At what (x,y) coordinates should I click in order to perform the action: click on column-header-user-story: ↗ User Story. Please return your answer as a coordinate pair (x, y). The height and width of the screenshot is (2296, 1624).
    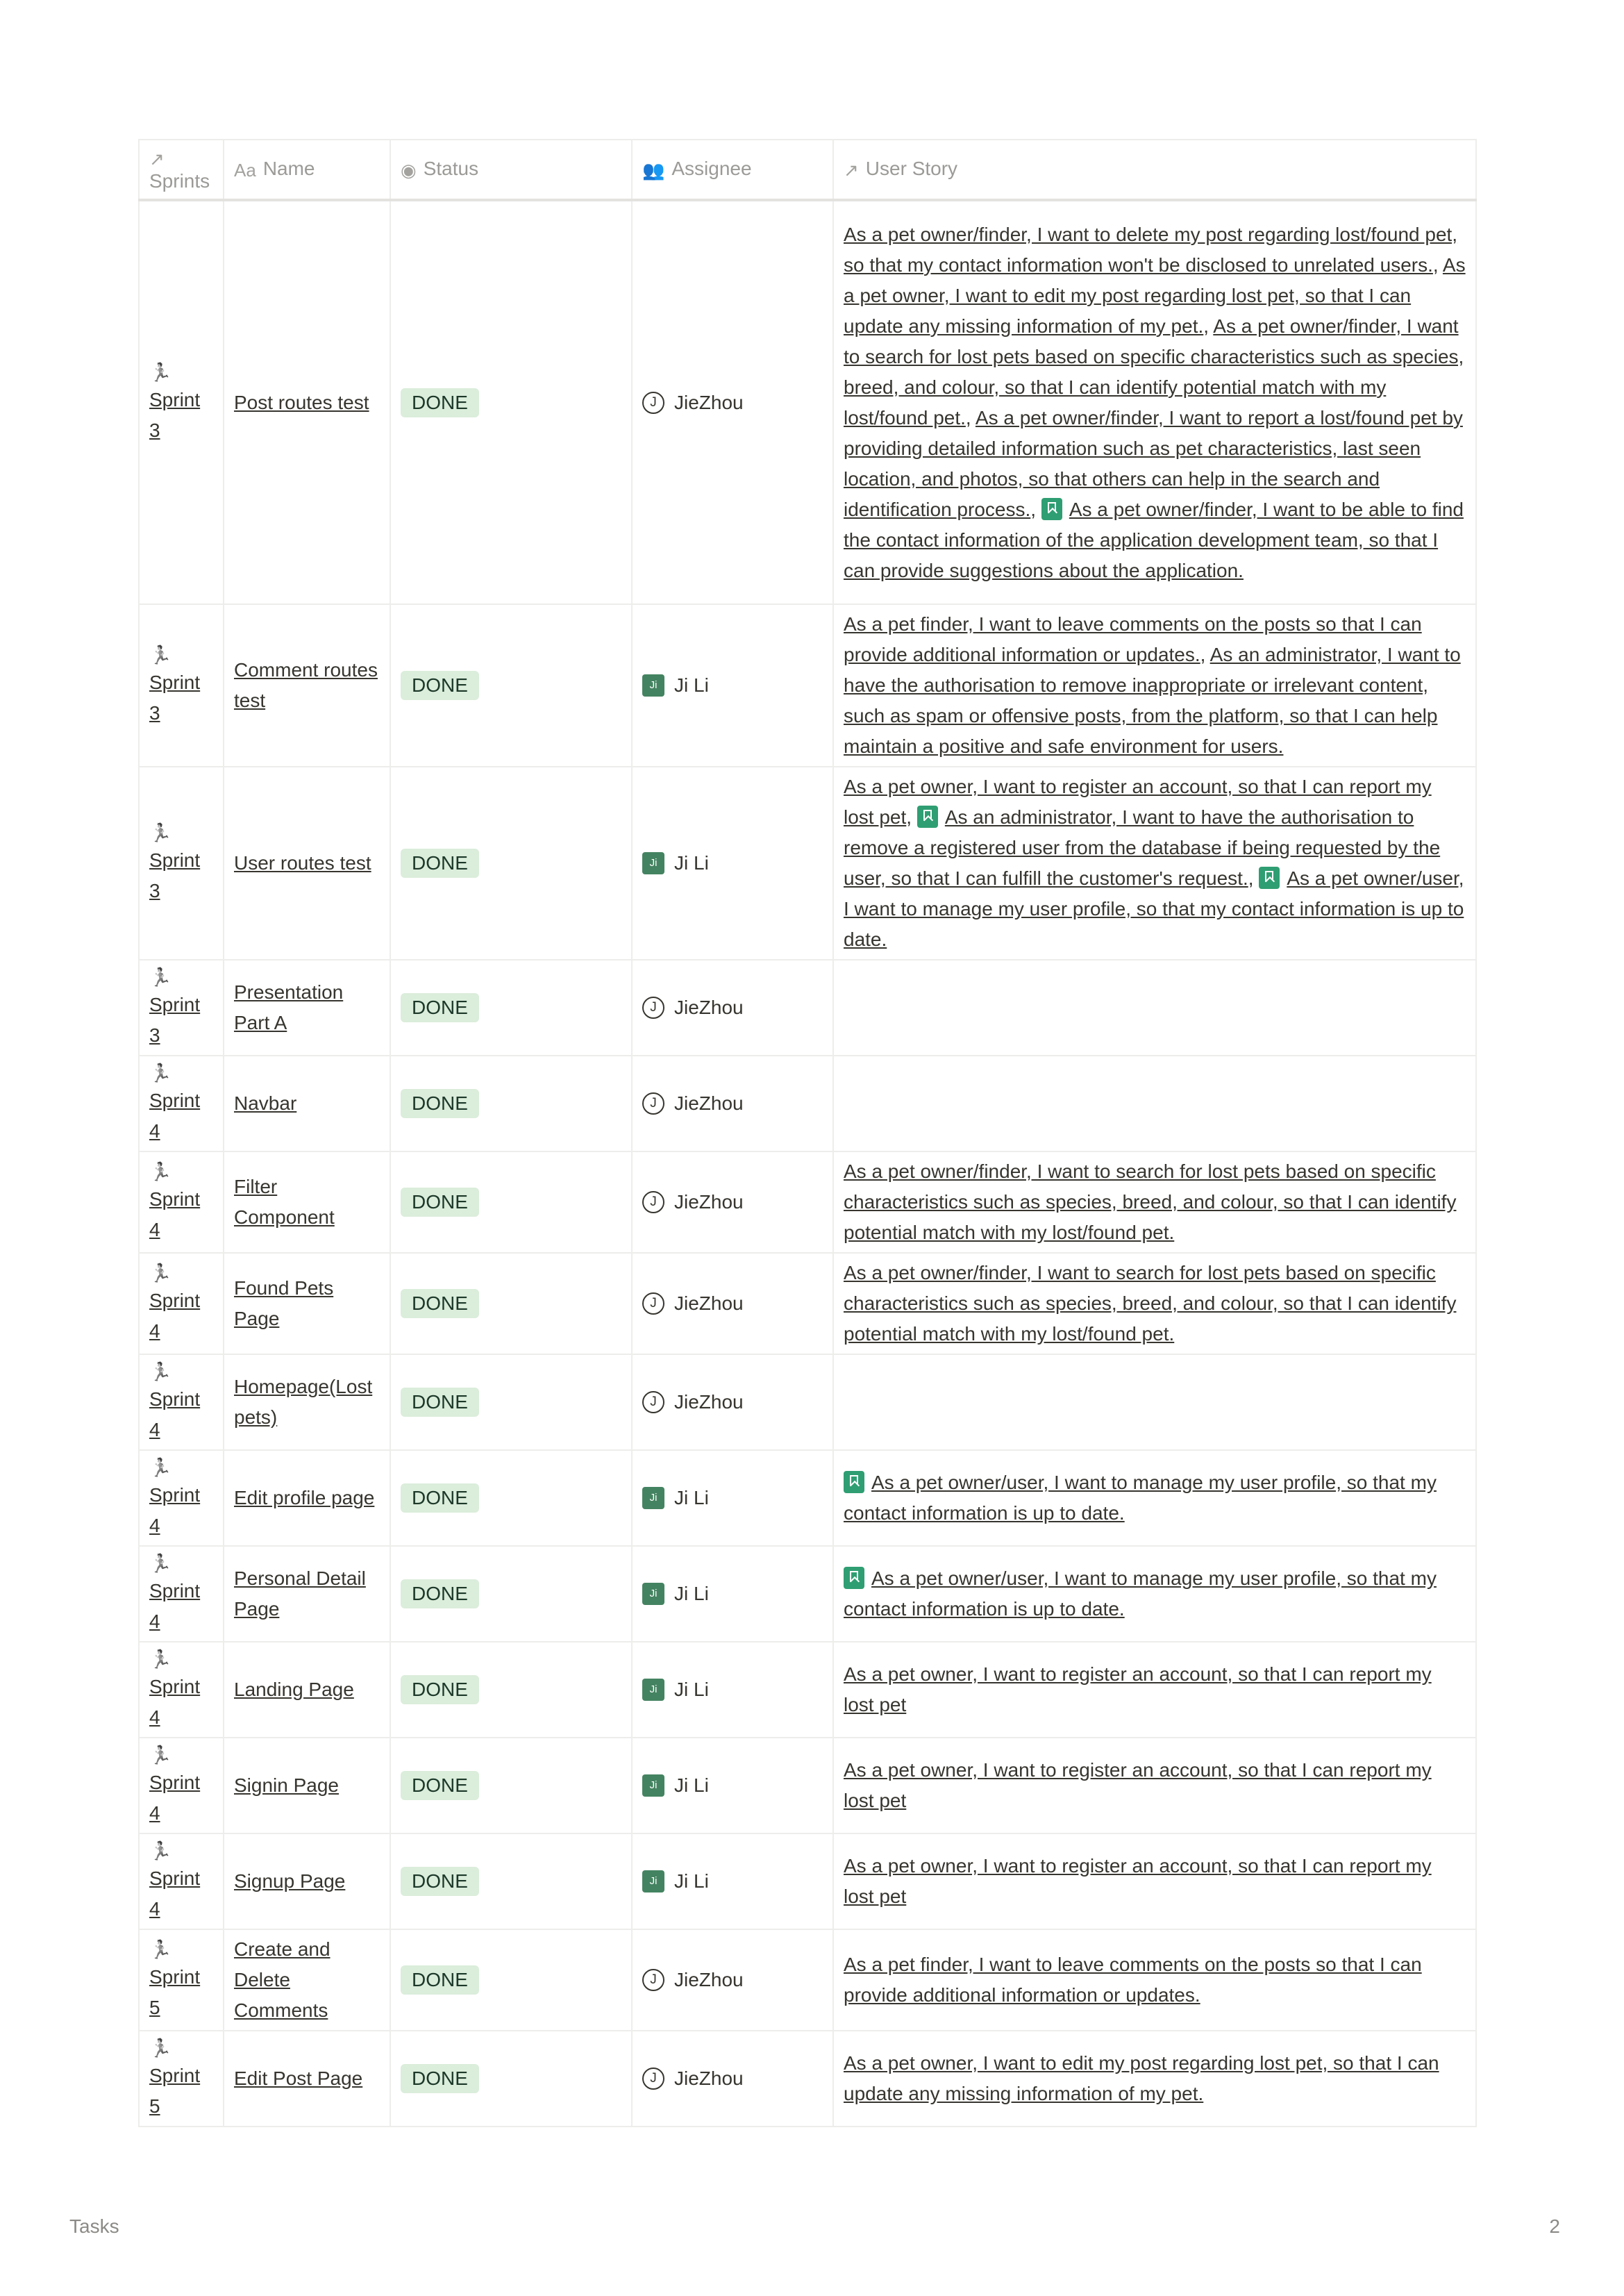
    Looking at the image, I should click on (1154, 170).